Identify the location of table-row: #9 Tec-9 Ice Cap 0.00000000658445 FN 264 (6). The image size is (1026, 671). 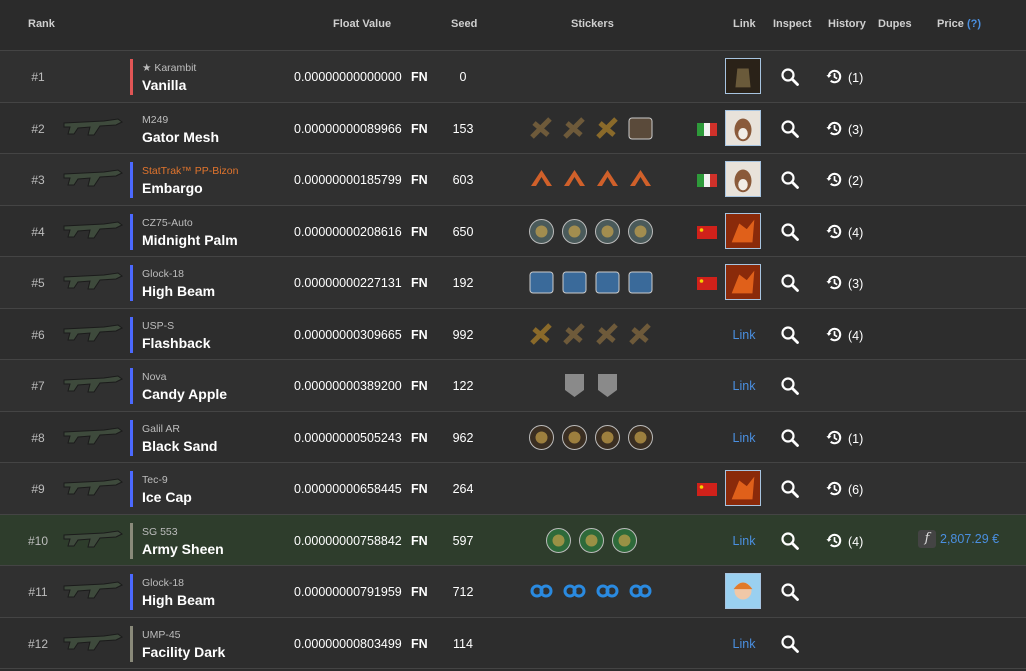
(513, 489).